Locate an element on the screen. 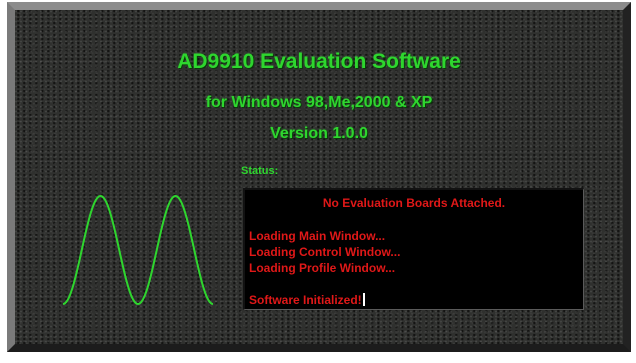 This screenshot has width=636, height=363. status-label: Status: is located at coordinates (260, 171).